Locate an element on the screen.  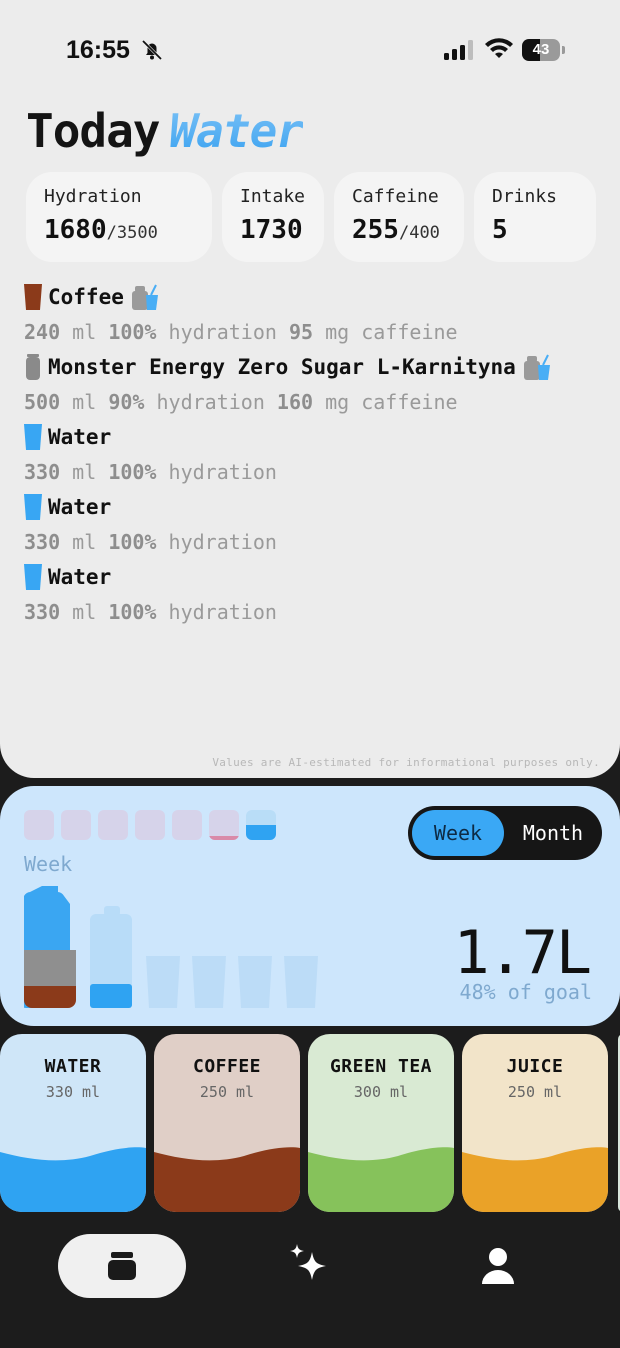
quick-add-name: WATER is located at coordinates (73, 1066).